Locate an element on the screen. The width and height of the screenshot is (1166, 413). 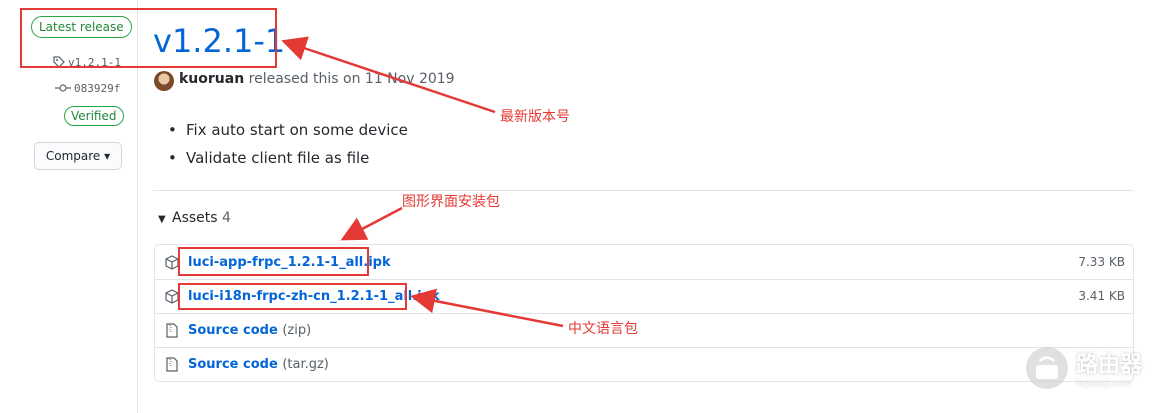
watermark-sub: luyouqi.com is located at coordinates (1104, 384).